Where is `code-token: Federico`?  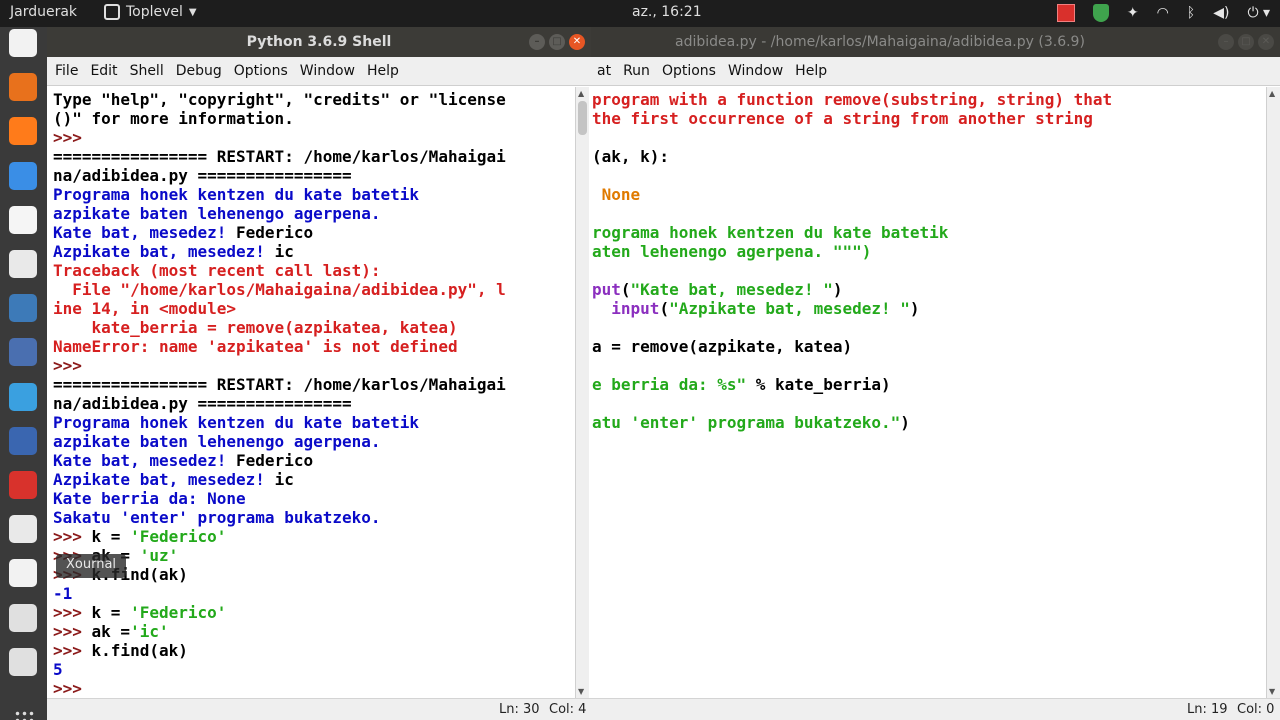
code-token: Federico is located at coordinates (275, 232).